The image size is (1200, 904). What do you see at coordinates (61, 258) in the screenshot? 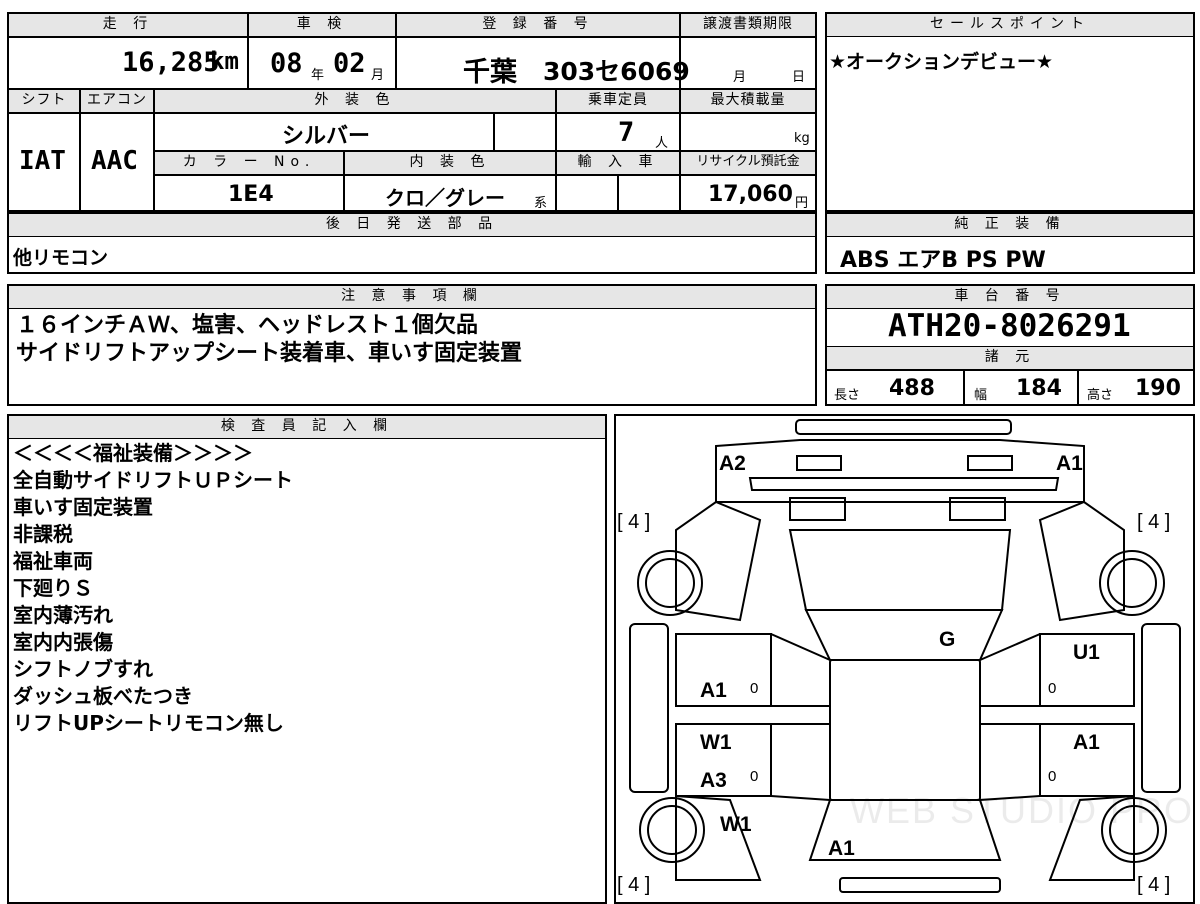
I see `parts-value: 他リモコン` at bounding box center [61, 258].